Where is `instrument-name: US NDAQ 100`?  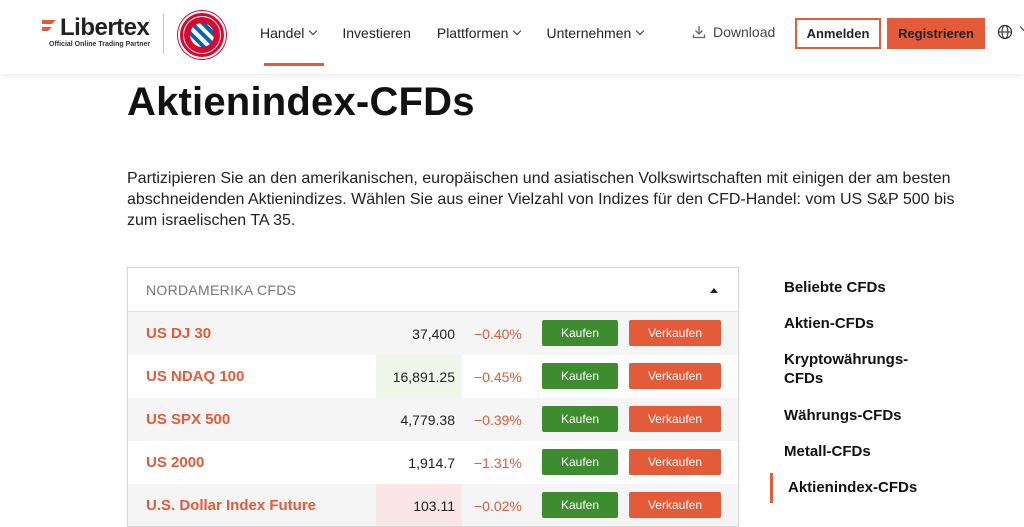
instrument-name: US NDAQ 100 is located at coordinates (195, 376).